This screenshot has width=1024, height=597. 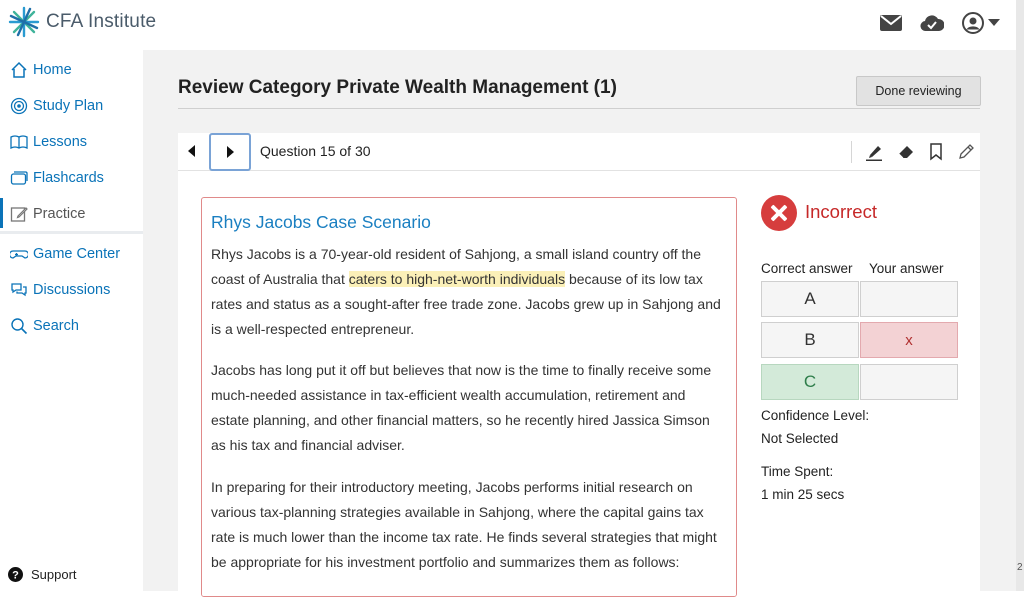 I want to click on sidebar-item-label: Game Center, so click(x=77, y=254).